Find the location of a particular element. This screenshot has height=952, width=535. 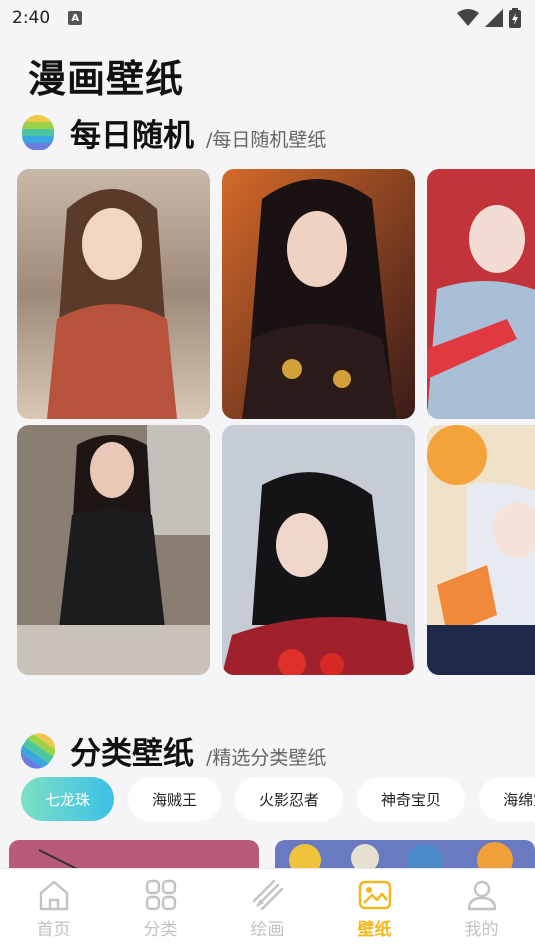

signal-icon is located at coordinates (494, 18).